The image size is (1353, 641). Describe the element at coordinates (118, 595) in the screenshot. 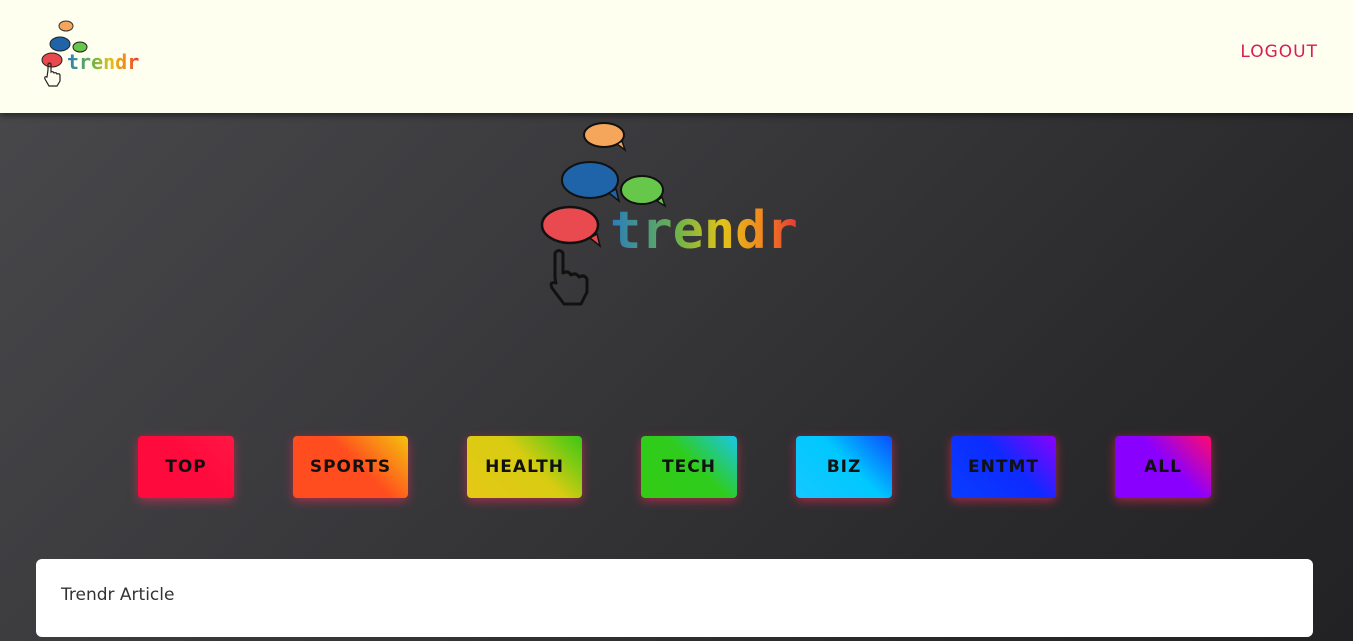

I see `article-title: Trendr Article` at that location.